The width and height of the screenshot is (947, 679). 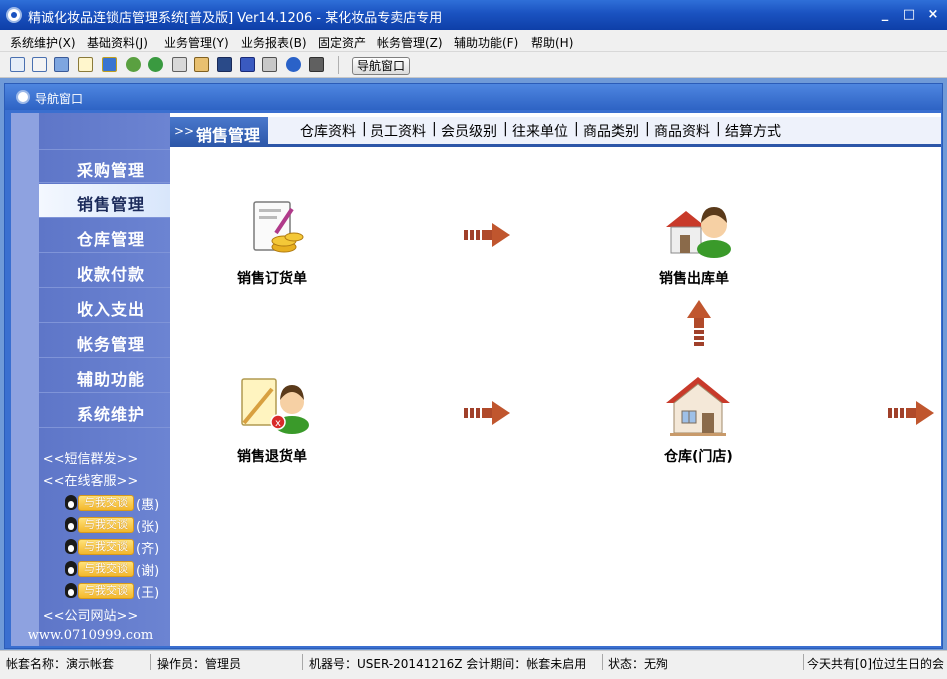 What do you see at coordinates (104, 341) in the screenshot?
I see `sidebar-item-accounting: 帐务管理` at bounding box center [104, 341].